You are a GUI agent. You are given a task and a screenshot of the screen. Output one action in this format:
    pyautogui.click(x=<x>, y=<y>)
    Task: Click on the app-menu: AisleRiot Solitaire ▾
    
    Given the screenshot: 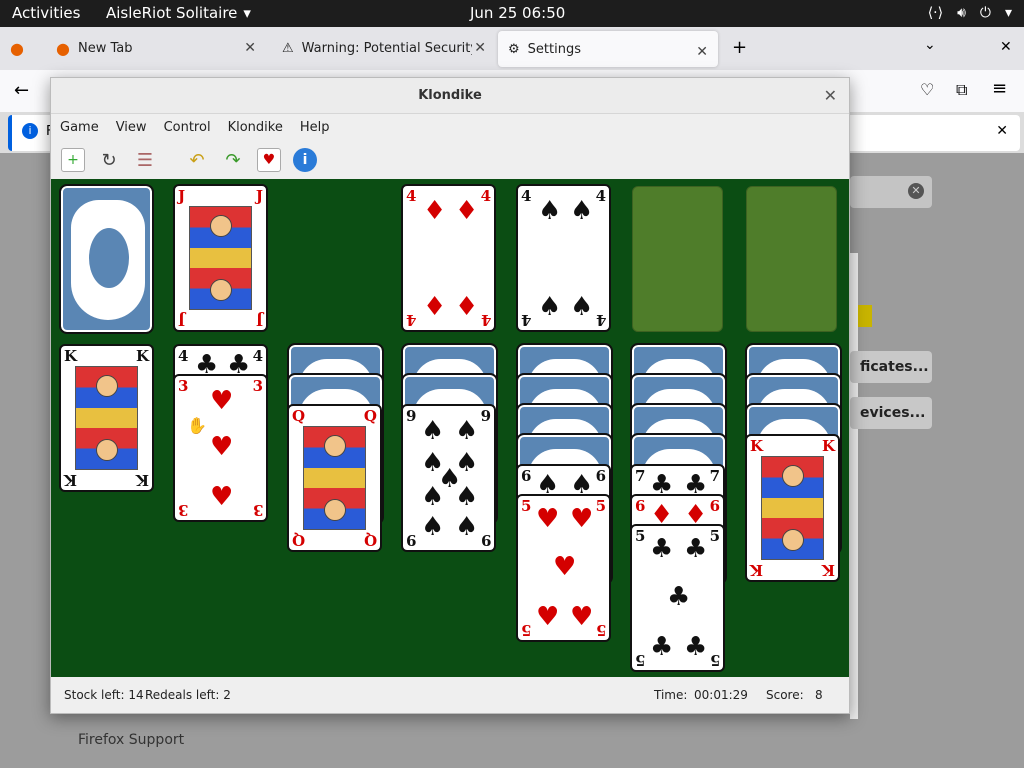 What is the action you would take?
    pyautogui.click(x=178, y=13)
    